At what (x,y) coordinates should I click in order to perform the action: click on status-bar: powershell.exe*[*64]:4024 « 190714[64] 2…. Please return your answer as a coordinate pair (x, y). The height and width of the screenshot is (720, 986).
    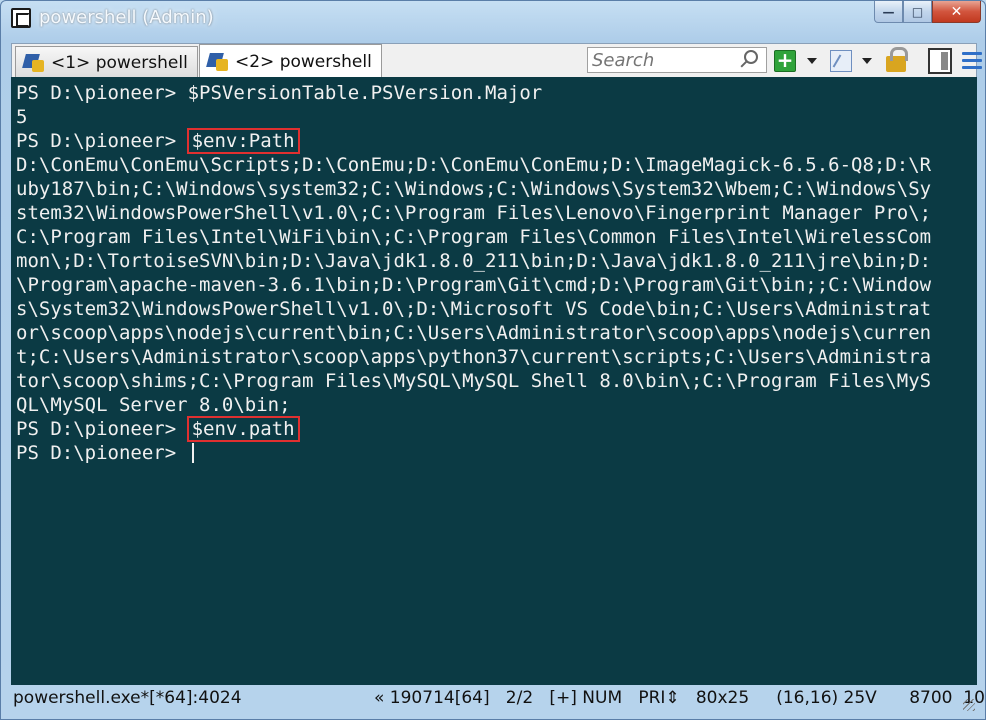
    Looking at the image, I should click on (498, 700).